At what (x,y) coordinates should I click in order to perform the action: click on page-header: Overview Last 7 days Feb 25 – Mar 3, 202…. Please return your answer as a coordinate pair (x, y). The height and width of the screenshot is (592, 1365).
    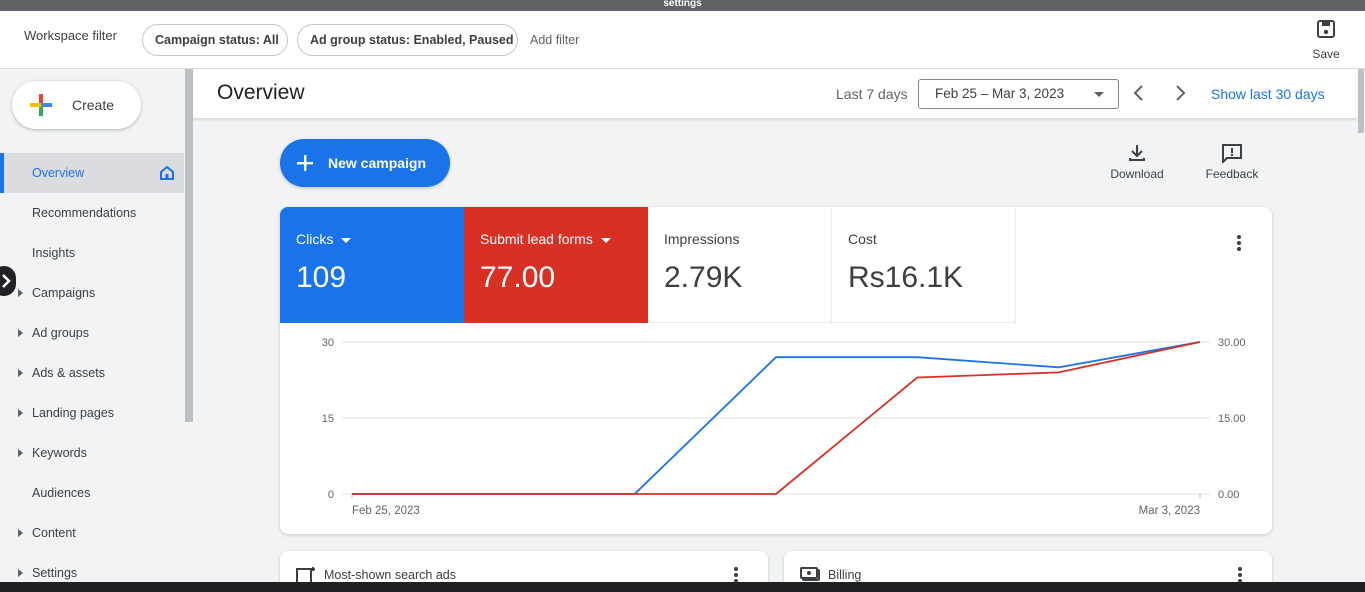
    Looking at the image, I should click on (775, 94).